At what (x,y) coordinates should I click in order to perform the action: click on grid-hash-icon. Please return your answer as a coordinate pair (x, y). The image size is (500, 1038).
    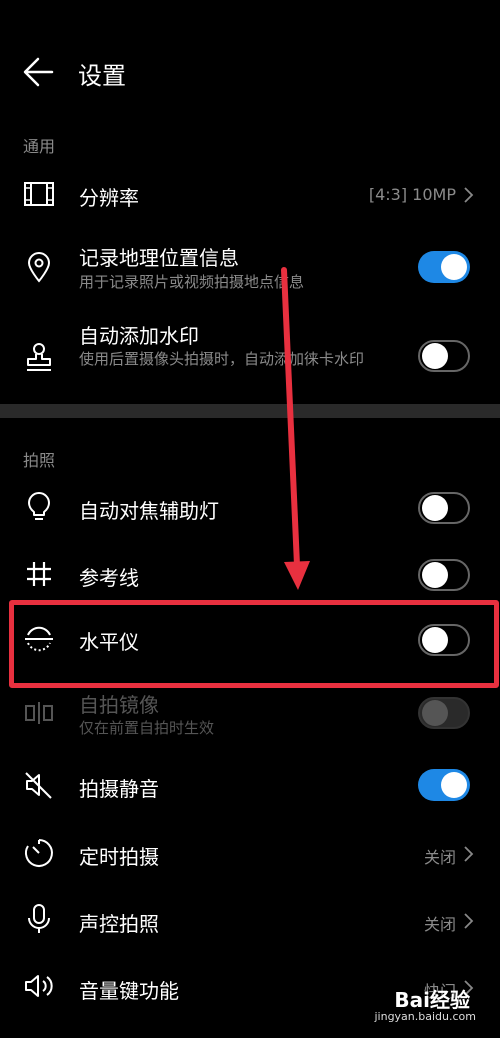
    Looking at the image, I should click on (39, 574).